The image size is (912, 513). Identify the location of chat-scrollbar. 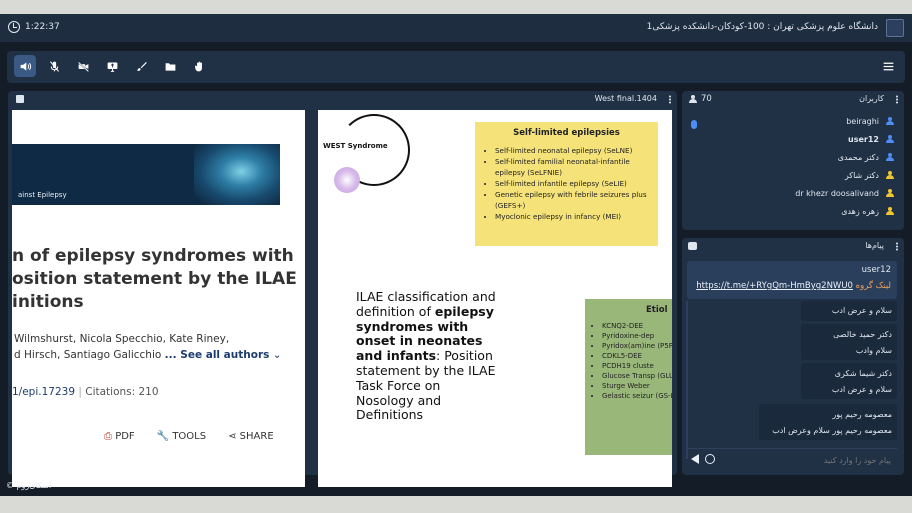
(687, 380).